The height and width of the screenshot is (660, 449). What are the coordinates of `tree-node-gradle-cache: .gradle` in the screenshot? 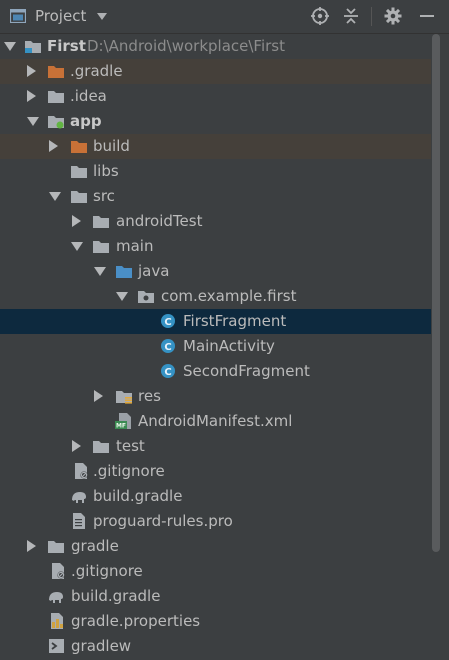 It's located at (215, 71).